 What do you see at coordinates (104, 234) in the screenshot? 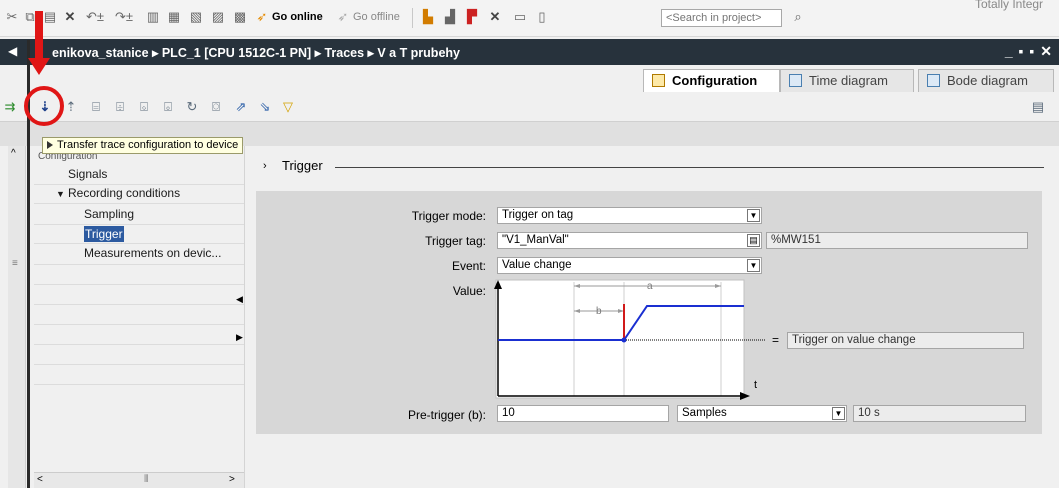
I see `nav-item-trigger: Trigger` at bounding box center [104, 234].